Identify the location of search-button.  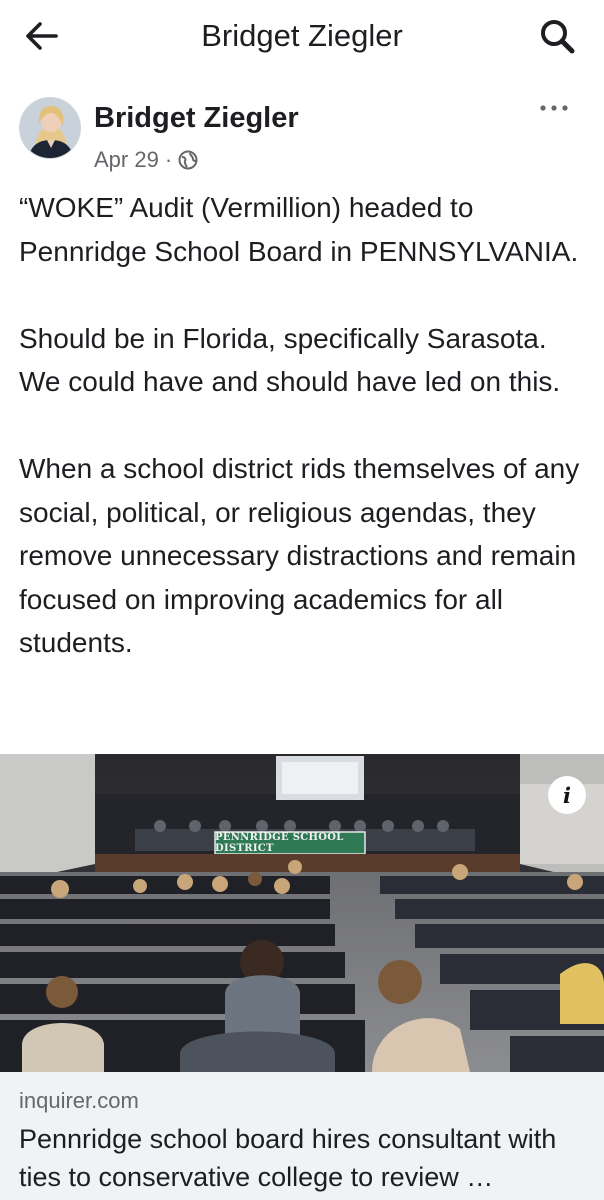
(558, 37).